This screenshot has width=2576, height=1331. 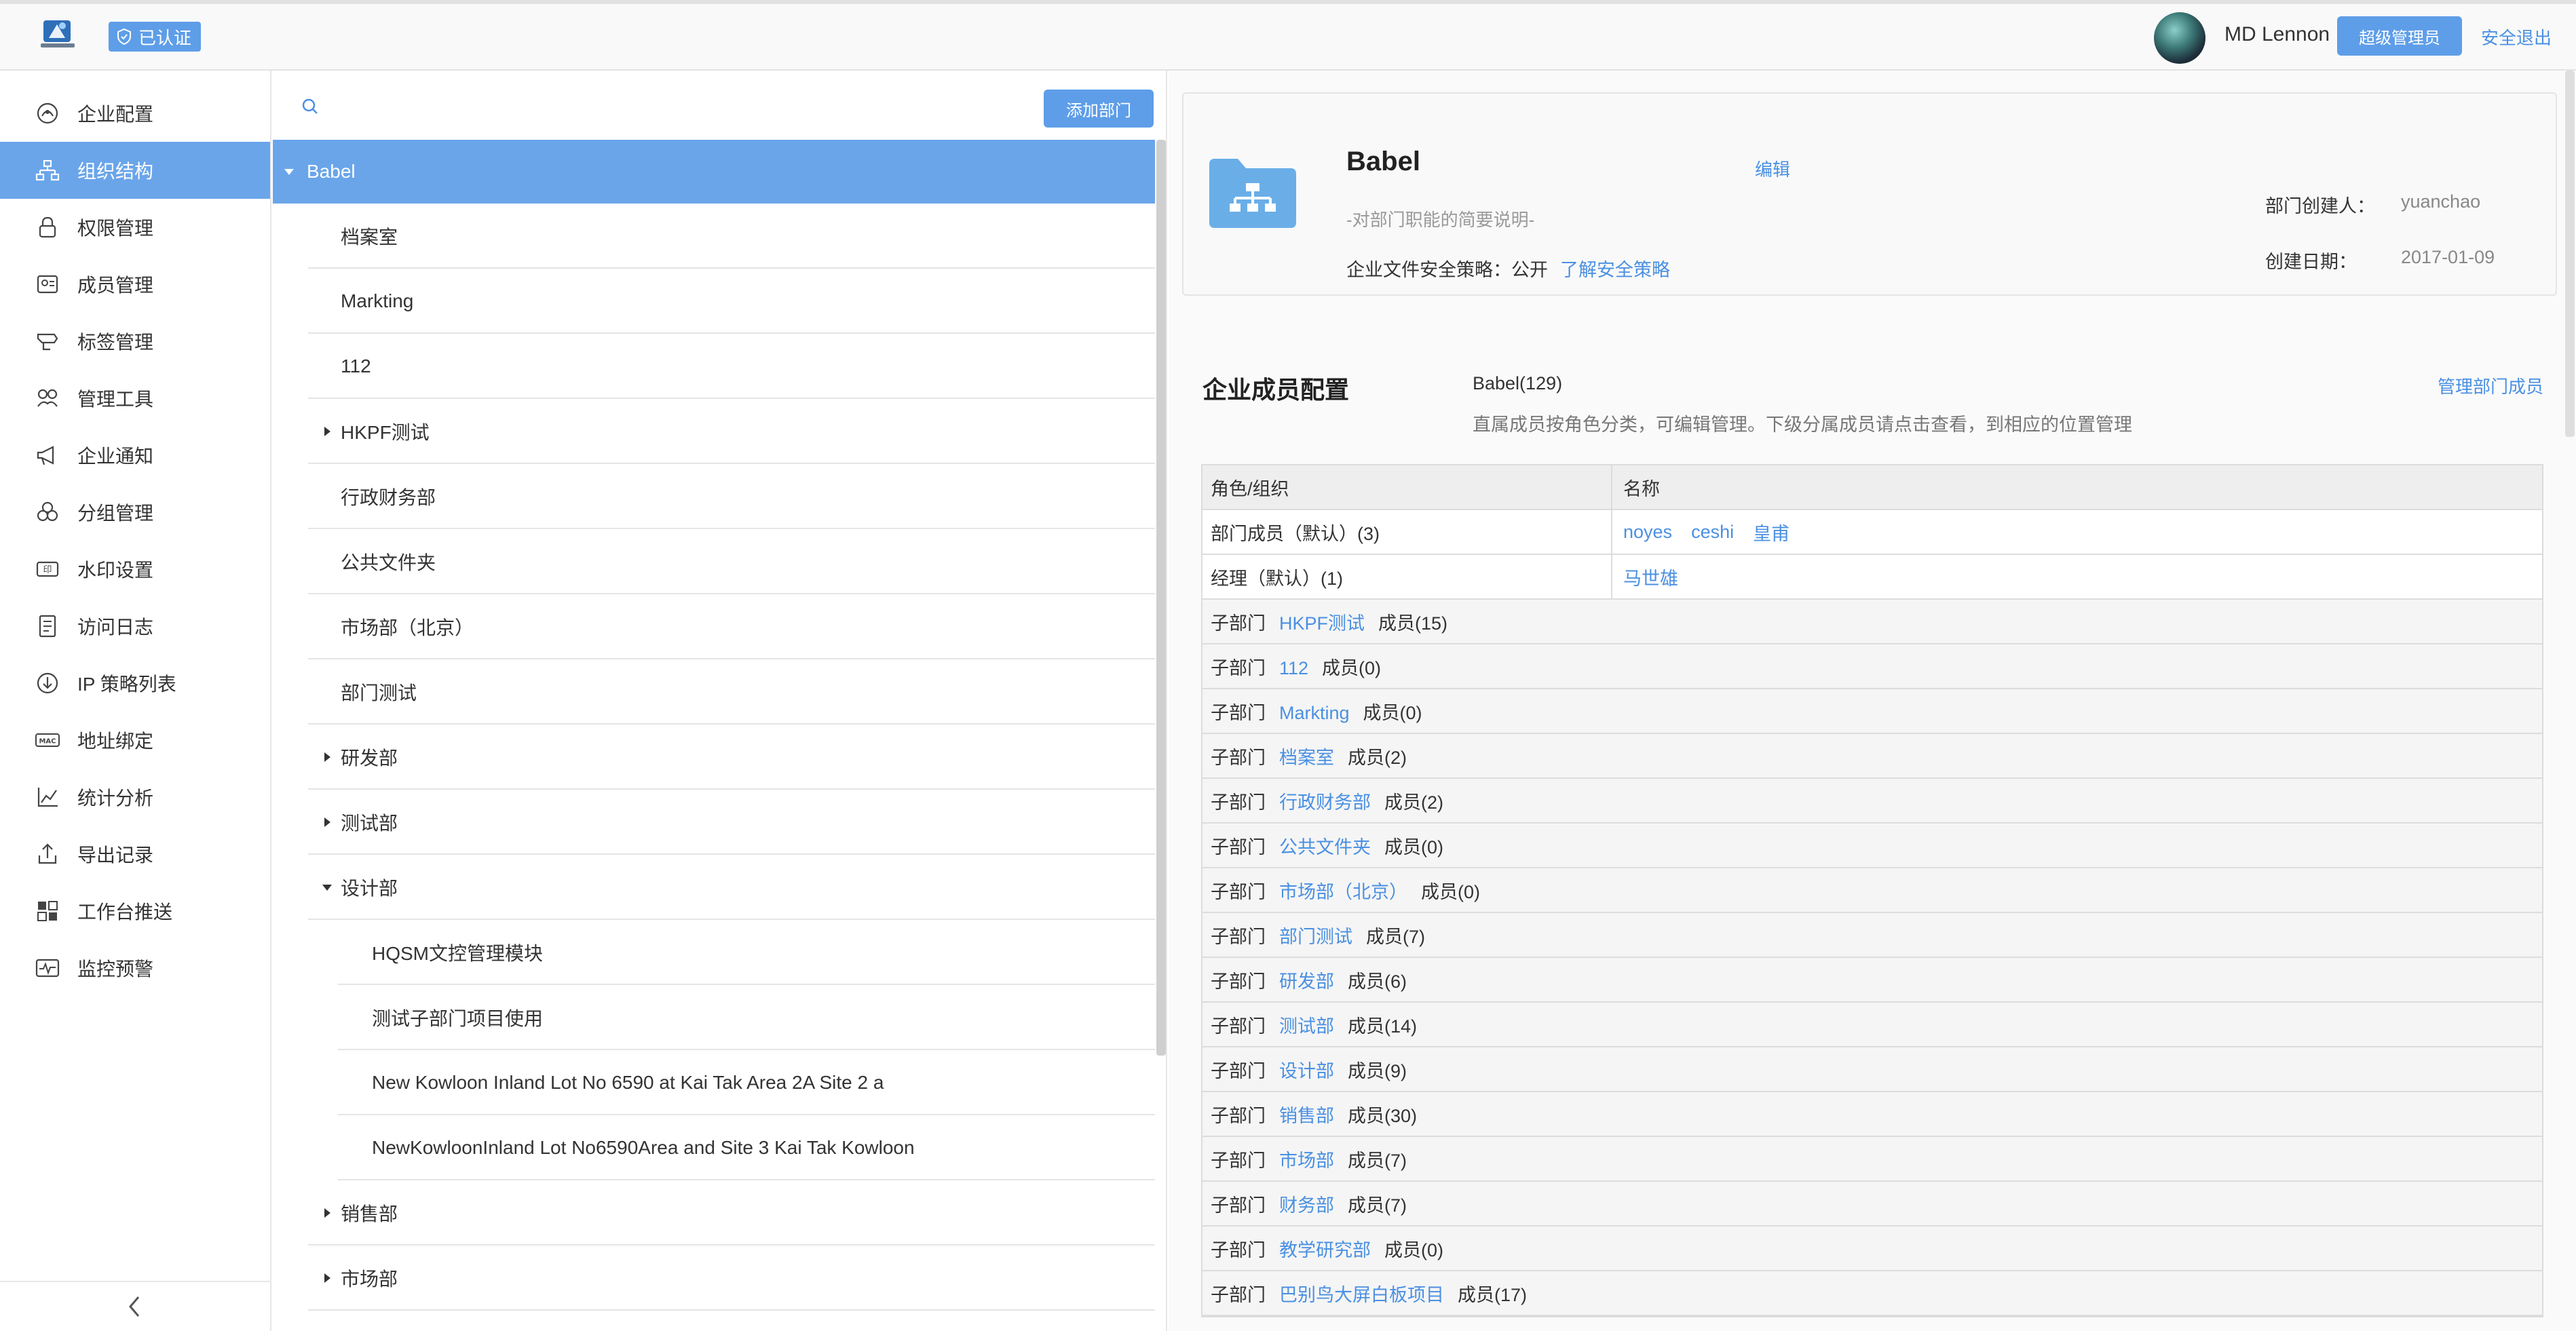 What do you see at coordinates (47, 569) in the screenshot?
I see `watermark-icon: 印` at bounding box center [47, 569].